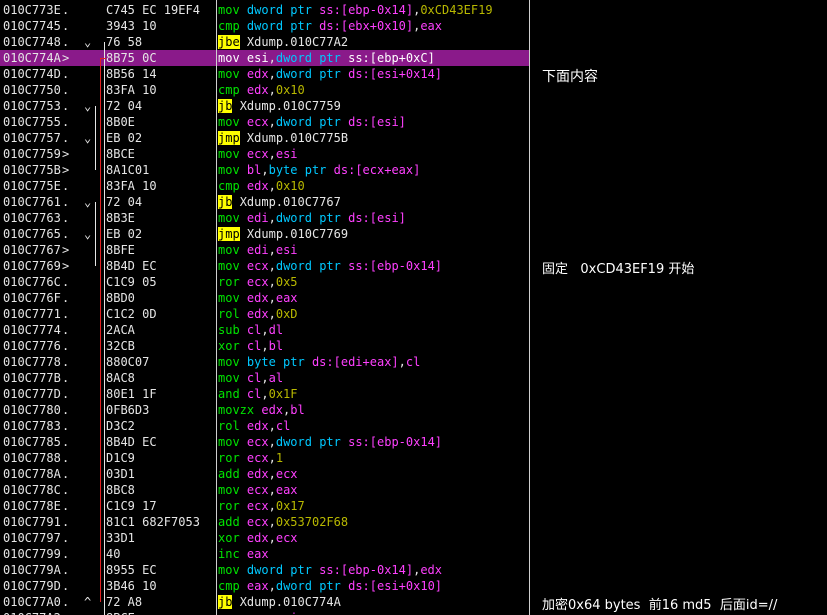 This screenshot has width=827, height=615. What do you see at coordinates (264, 458) in the screenshot?
I see `disasm-row: 010C7788. D1C9 ror ecx,1` at bounding box center [264, 458].